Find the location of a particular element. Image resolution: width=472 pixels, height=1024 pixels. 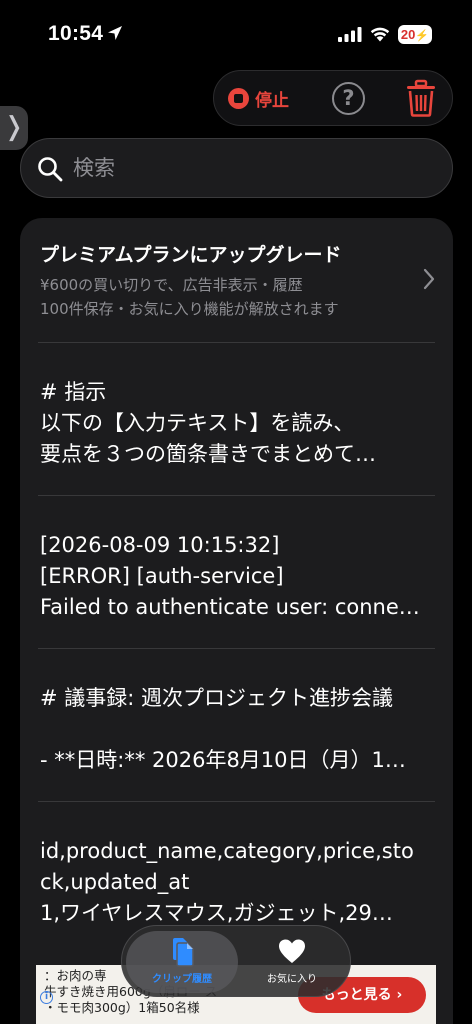

search-bar is located at coordinates (236, 168).